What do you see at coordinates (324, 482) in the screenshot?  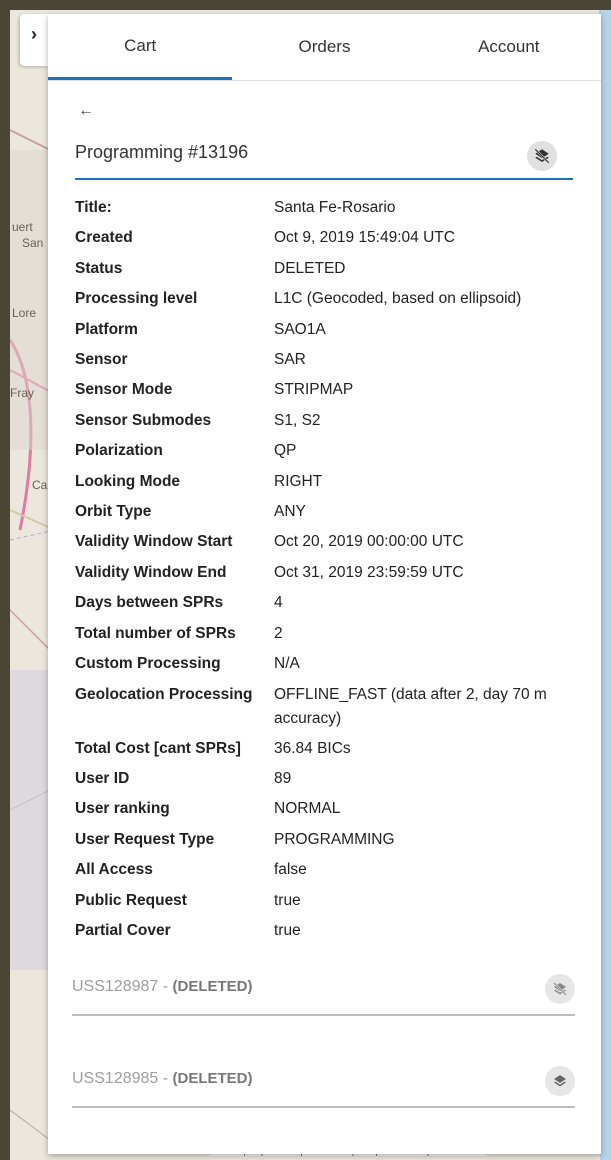 I see `detail-row: Looking Mode RIGHT` at bounding box center [324, 482].